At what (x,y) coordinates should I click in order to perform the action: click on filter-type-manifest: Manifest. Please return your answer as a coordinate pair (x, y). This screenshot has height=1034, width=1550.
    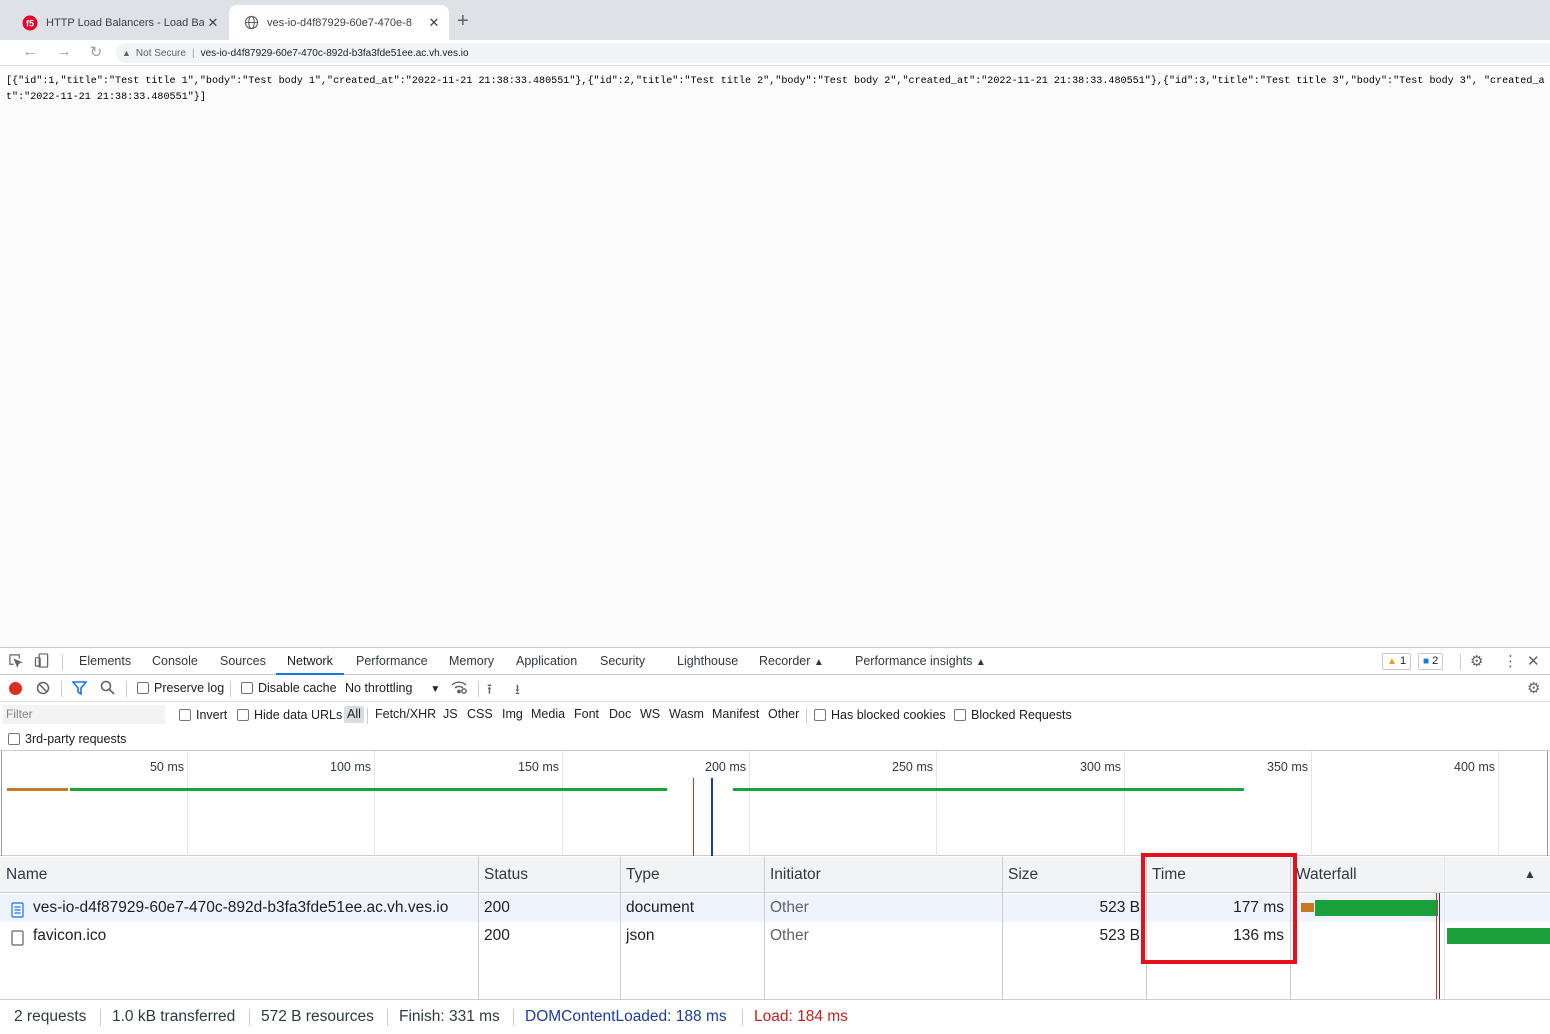
    Looking at the image, I should click on (735, 714).